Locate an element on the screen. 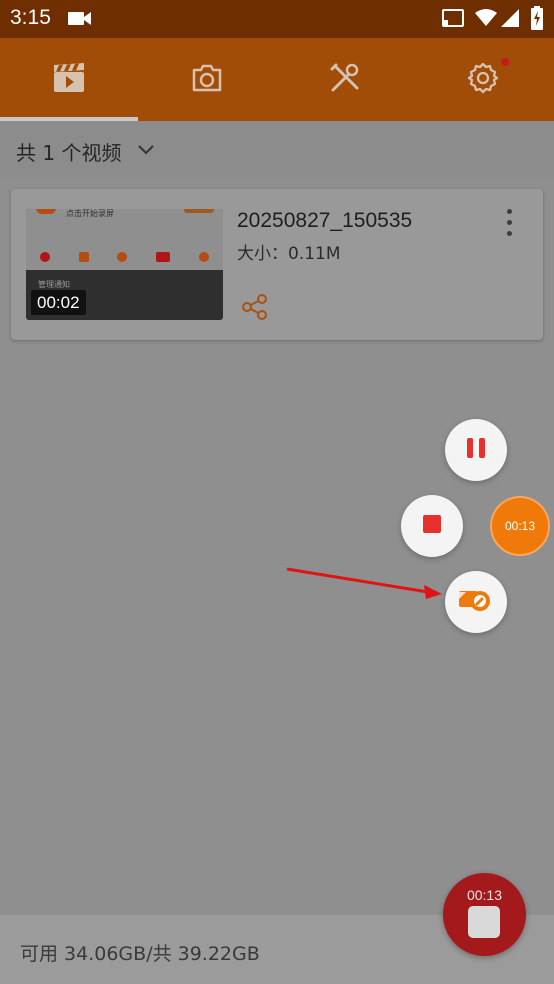 This screenshot has height=984, width=554. thumbnail-top-band: 点击开始录屏 is located at coordinates (124, 226).